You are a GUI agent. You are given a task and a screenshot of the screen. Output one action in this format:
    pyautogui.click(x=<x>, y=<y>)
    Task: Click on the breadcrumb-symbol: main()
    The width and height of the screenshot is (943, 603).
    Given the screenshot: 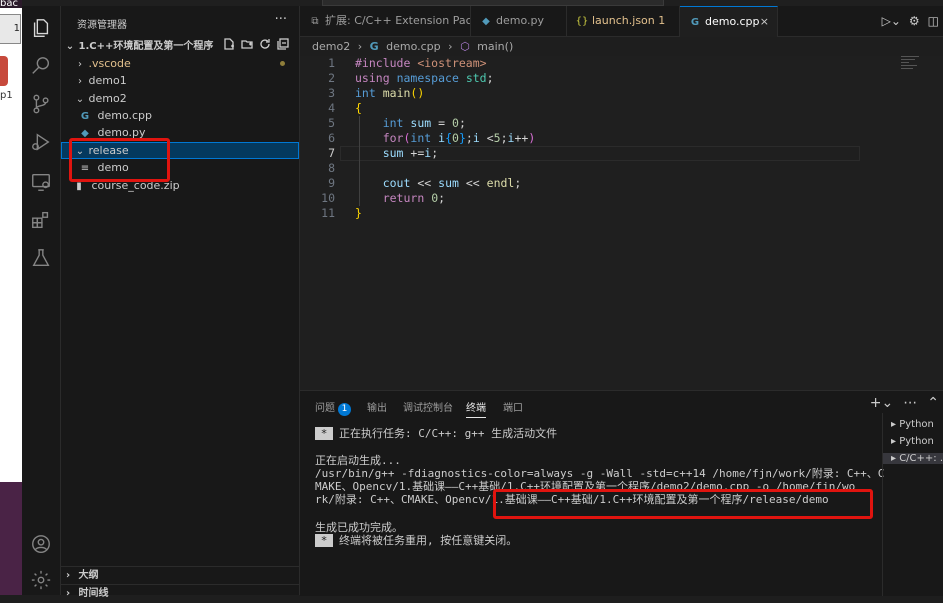 What is the action you would take?
    pyautogui.click(x=495, y=46)
    